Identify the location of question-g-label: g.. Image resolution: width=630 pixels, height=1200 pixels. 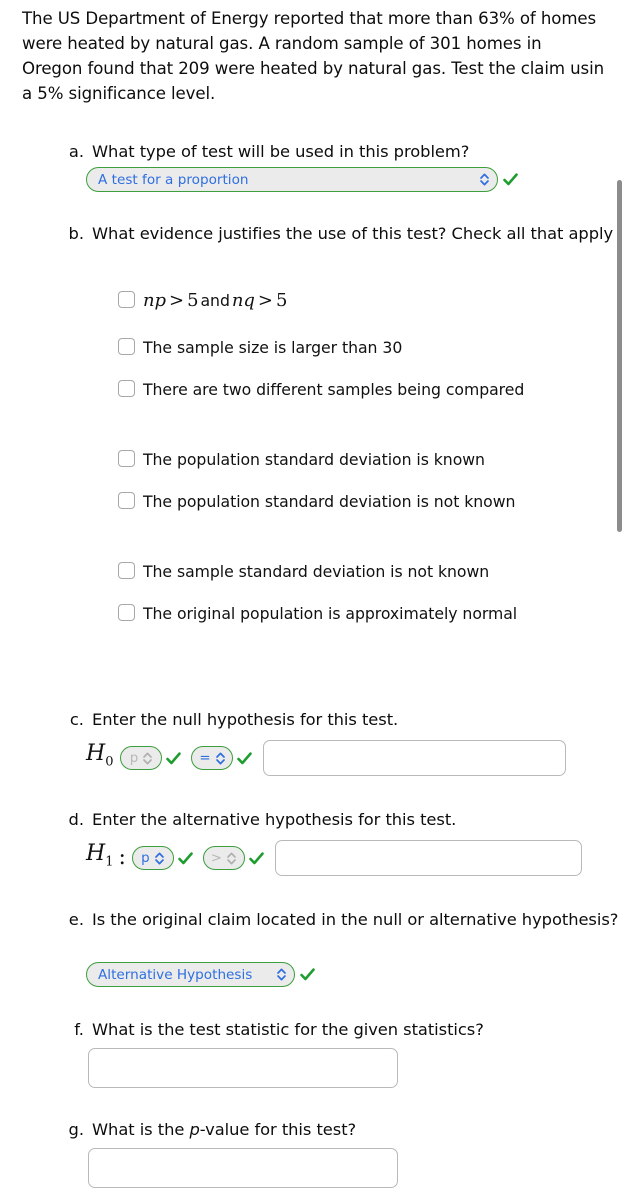
(76, 1129).